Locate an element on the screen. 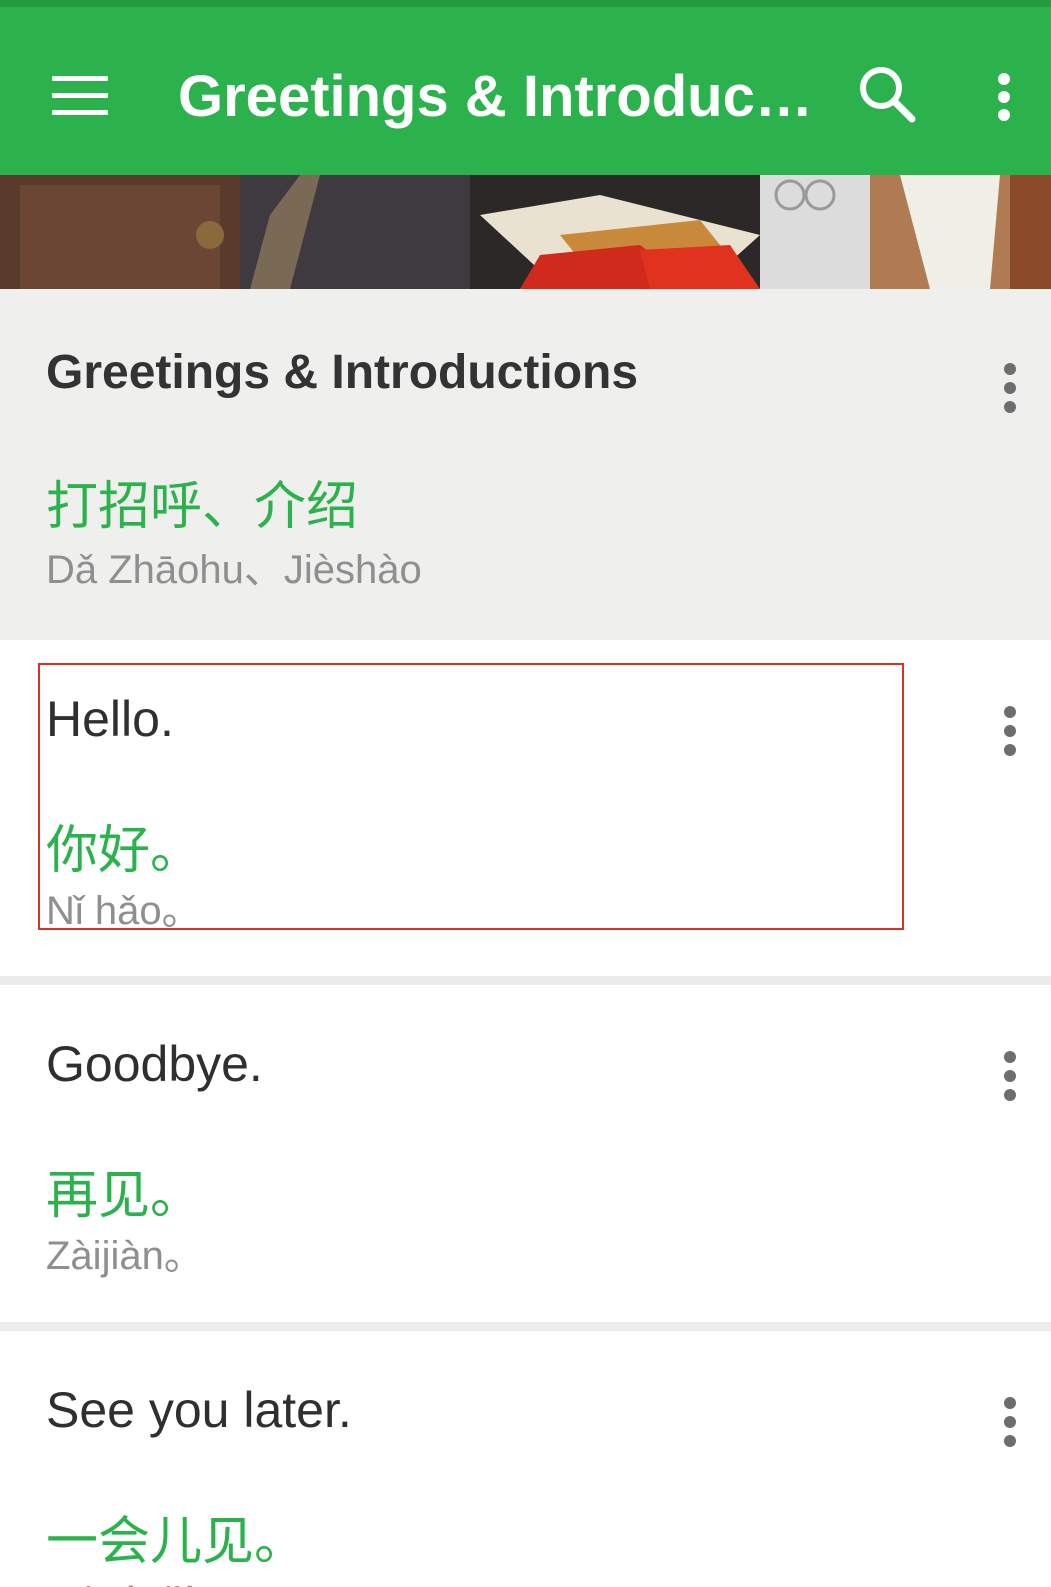 This screenshot has width=1051, height=1587. category-pinyin: Dǎ Zhāohu、Jièshào is located at coordinates (234, 570).